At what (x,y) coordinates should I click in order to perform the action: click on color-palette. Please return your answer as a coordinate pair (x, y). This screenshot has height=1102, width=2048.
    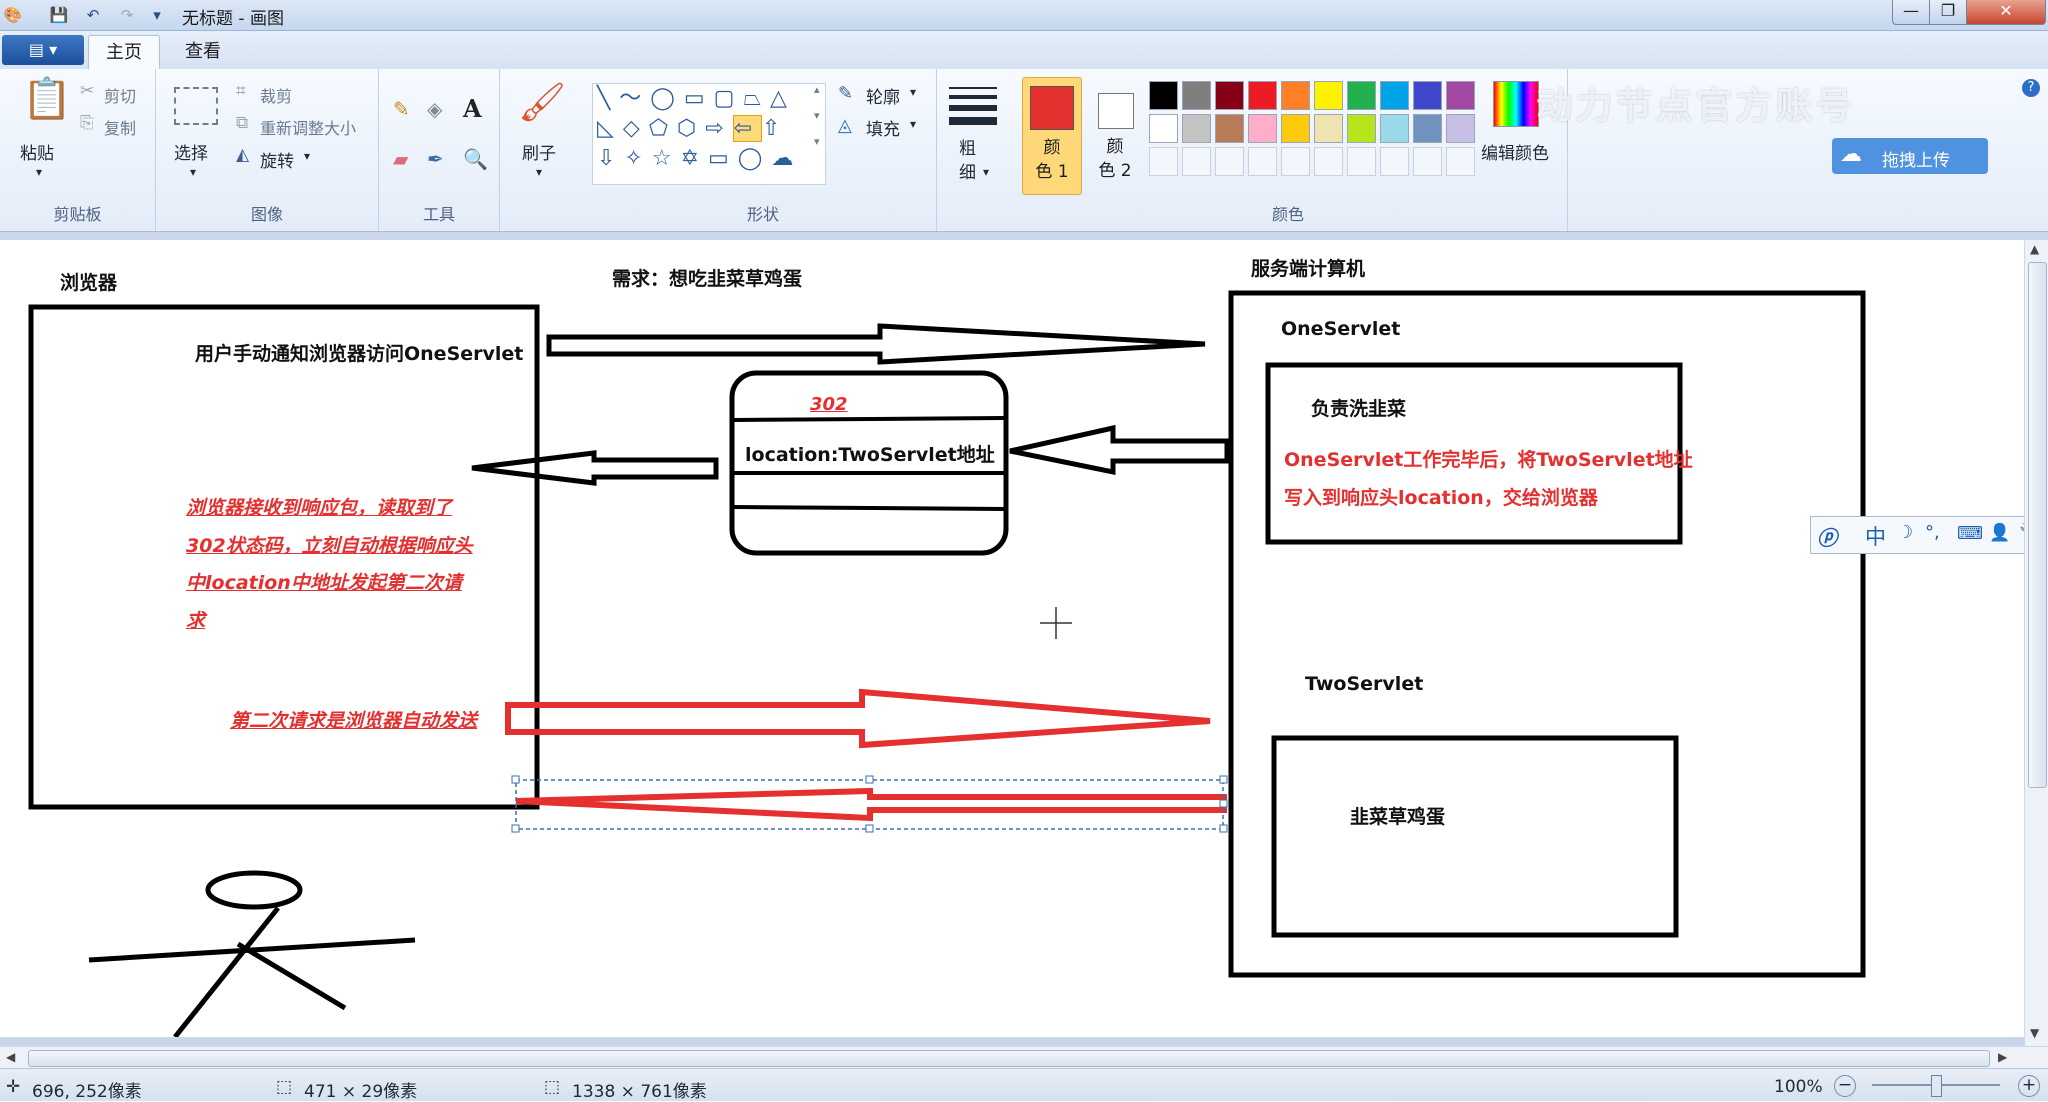
    Looking at the image, I should click on (1315, 129).